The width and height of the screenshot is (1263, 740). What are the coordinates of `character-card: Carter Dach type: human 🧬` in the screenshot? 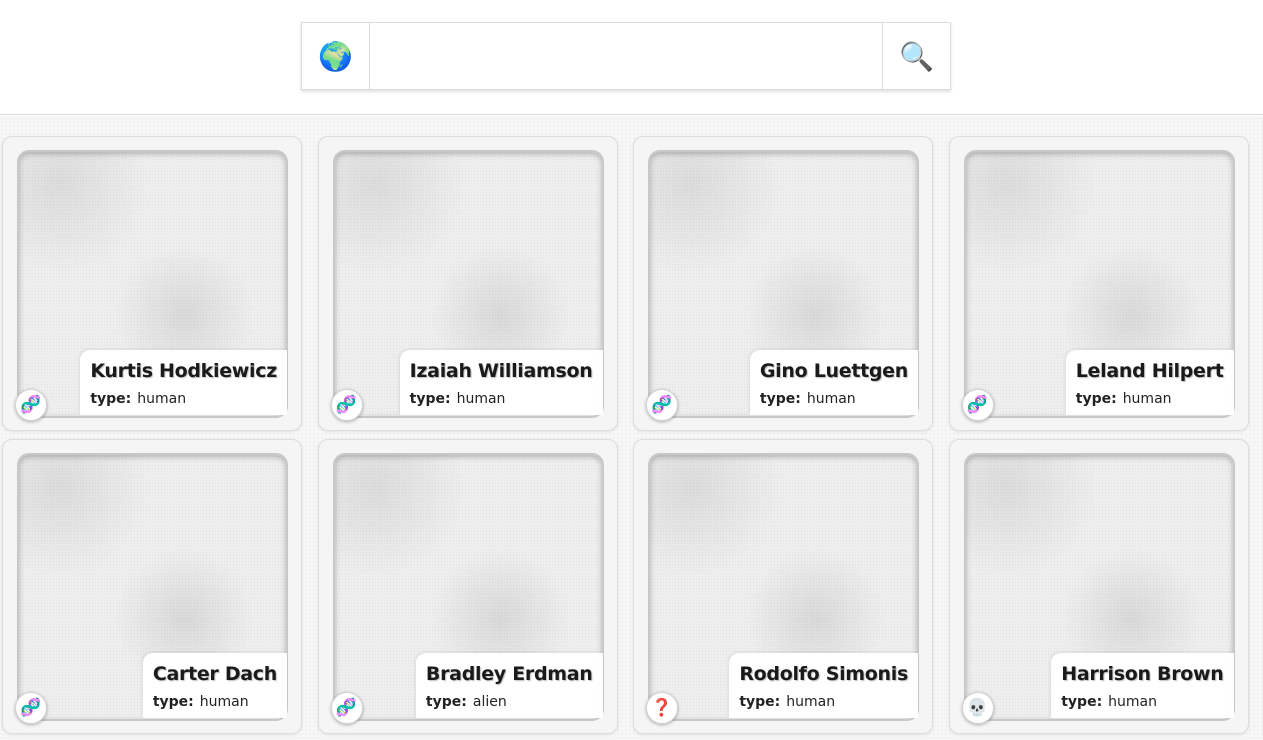 It's located at (152, 586).